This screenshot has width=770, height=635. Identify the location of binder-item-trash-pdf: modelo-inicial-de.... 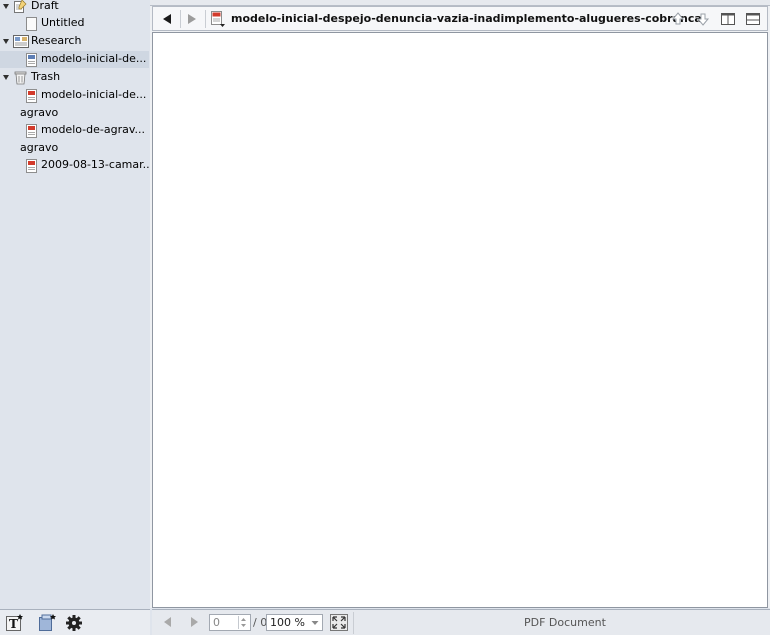
(74, 95).